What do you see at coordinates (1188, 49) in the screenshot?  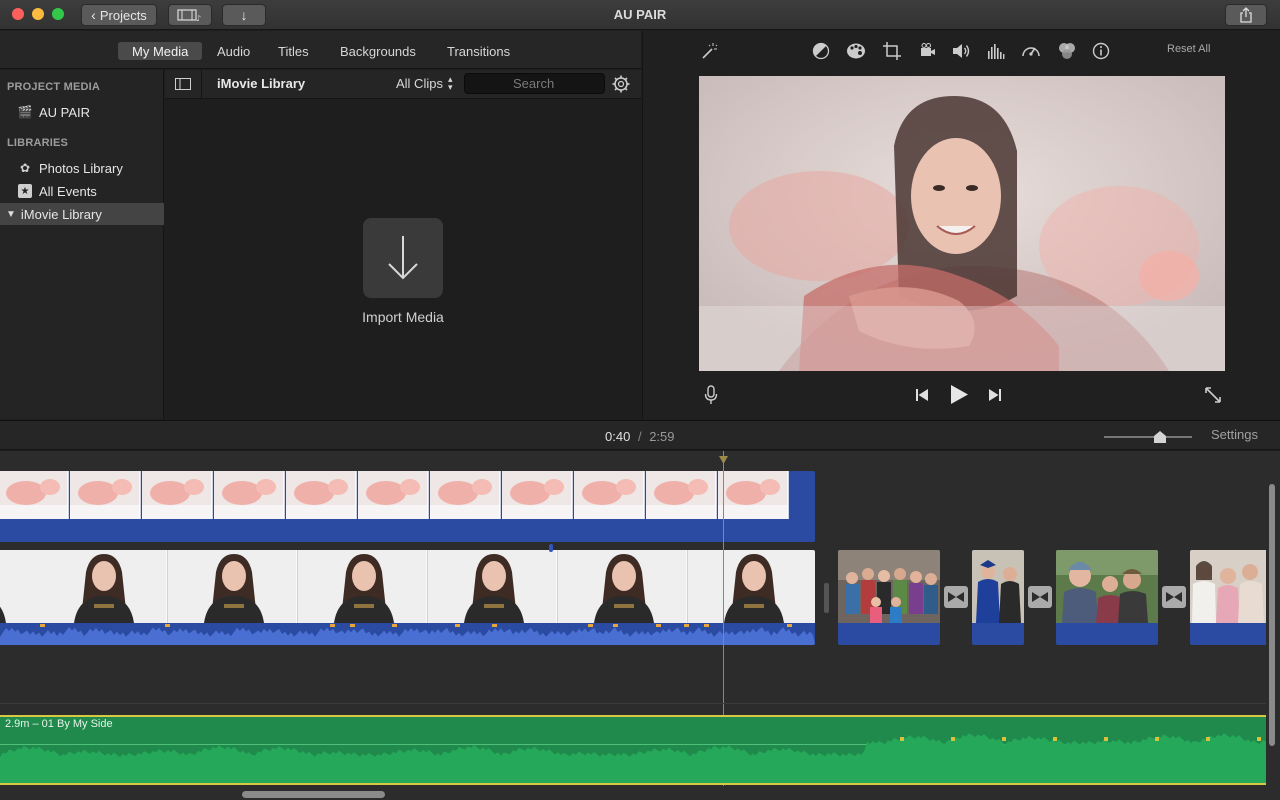 I see `reset-all-button: Reset All` at bounding box center [1188, 49].